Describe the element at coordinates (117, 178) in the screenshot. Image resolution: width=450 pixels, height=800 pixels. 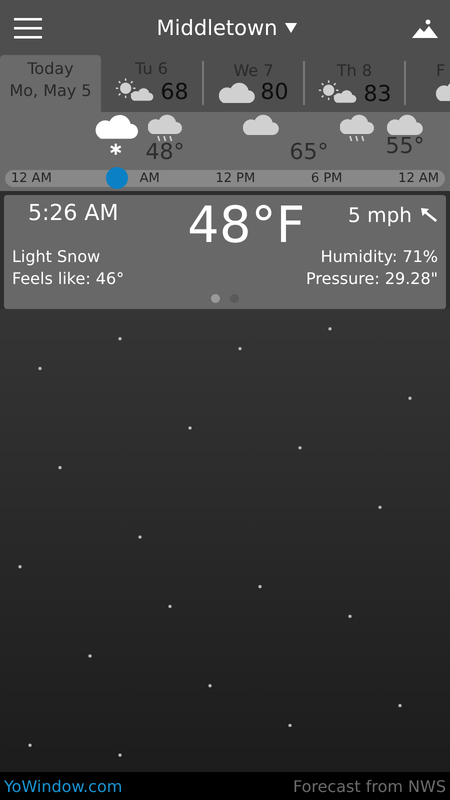
I see `timeline-thumb` at that location.